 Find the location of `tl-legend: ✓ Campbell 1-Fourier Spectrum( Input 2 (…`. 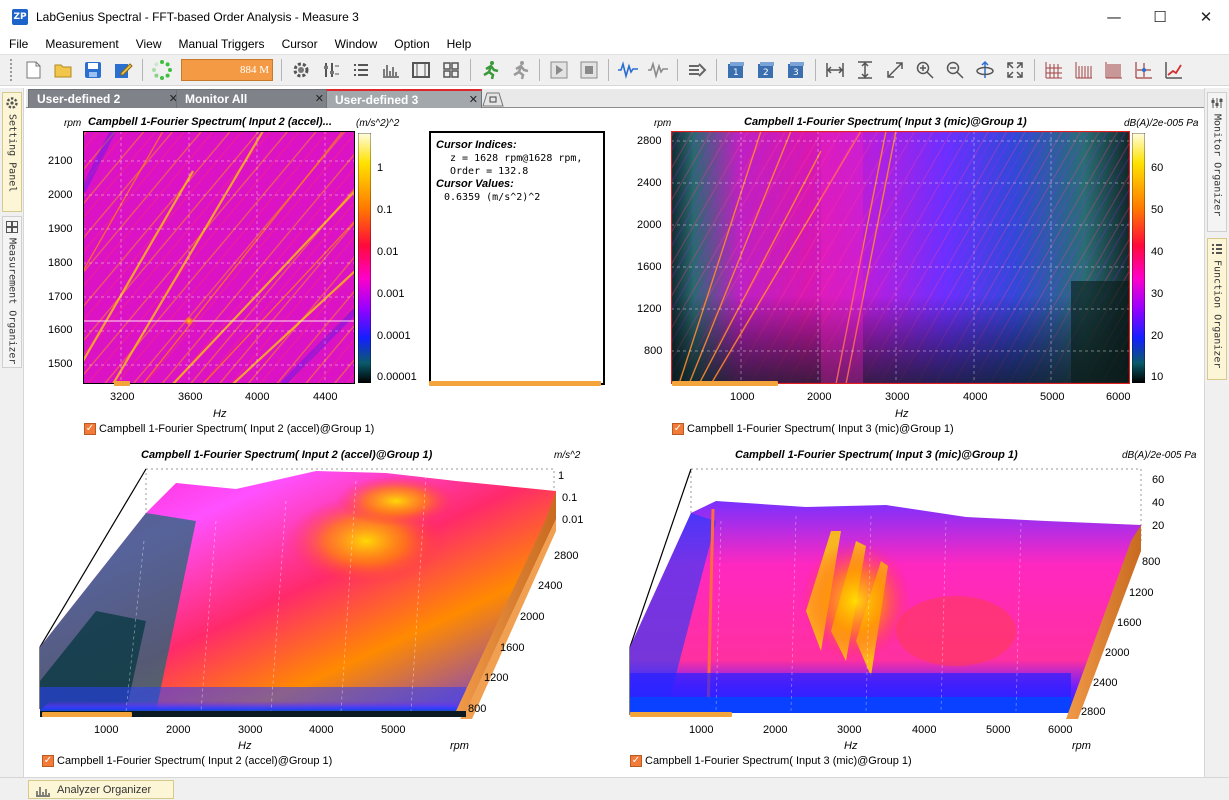

tl-legend: ✓ Campbell 1-Fourier Spectrum( Input 2 (… is located at coordinates (229, 429).